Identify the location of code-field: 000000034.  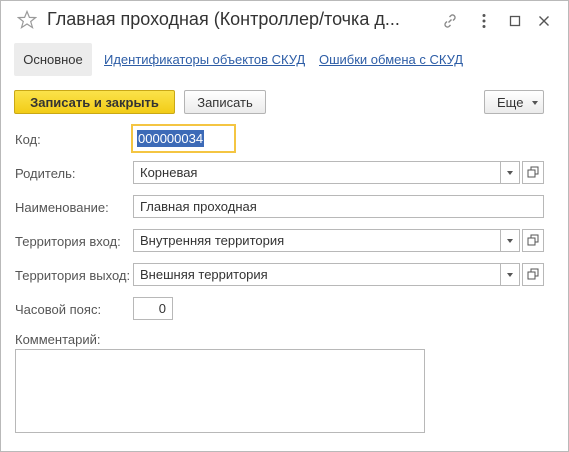
(183, 138).